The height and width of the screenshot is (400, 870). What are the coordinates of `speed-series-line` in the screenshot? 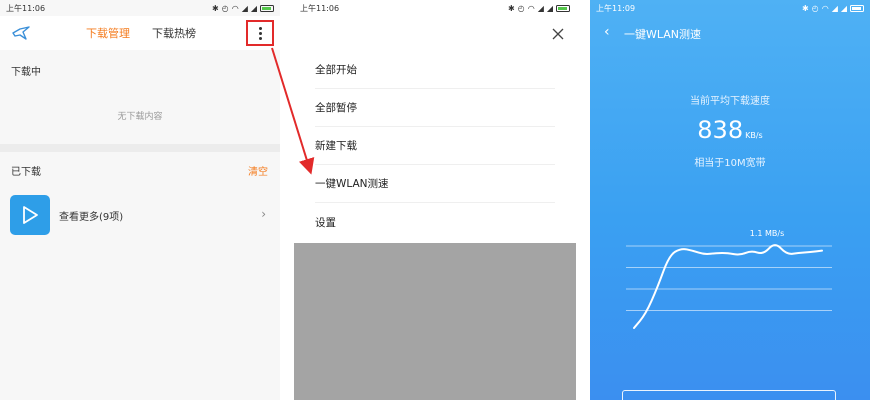 It's located at (728, 286).